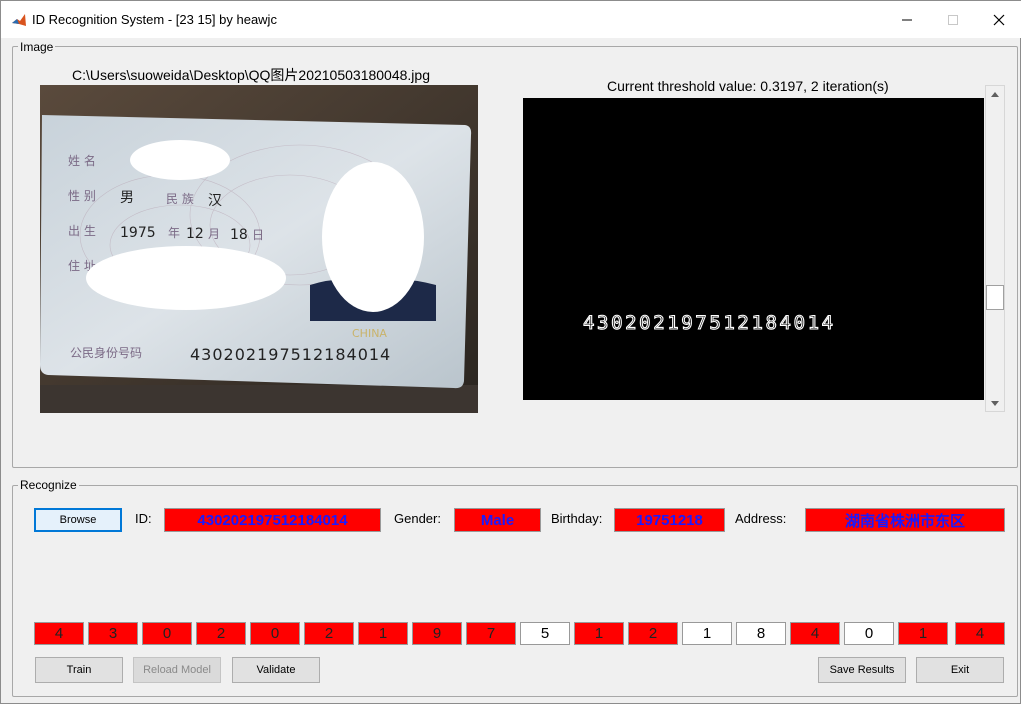 Image resolution: width=1023 pixels, height=706 pixels. I want to click on address-redaction, so click(186, 278).